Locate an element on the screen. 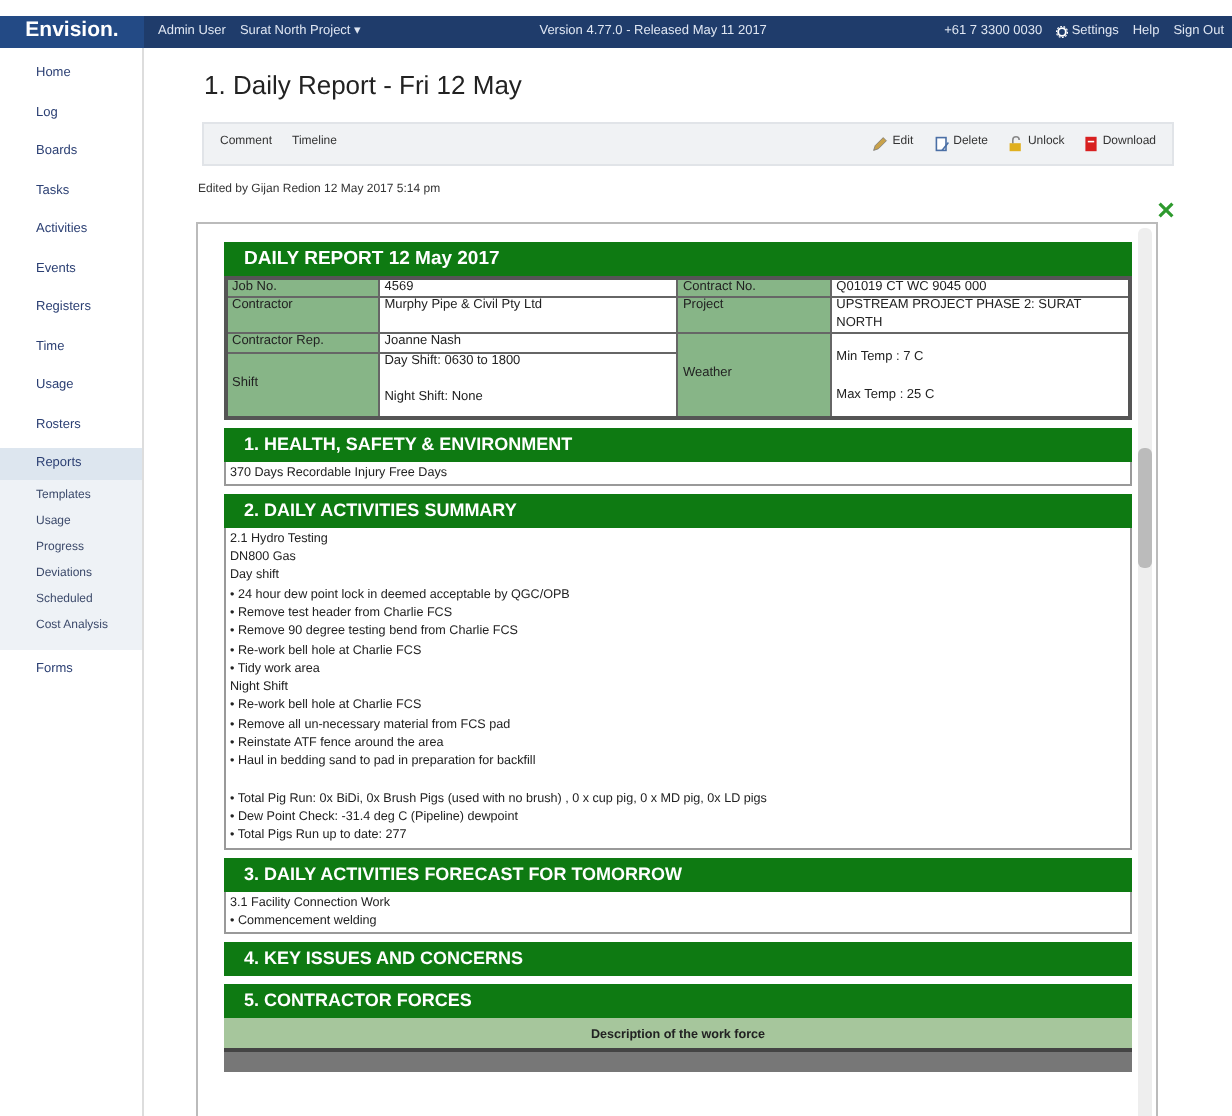 This screenshot has height=1116, width=1232. pencil-icon is located at coordinates (880, 143).